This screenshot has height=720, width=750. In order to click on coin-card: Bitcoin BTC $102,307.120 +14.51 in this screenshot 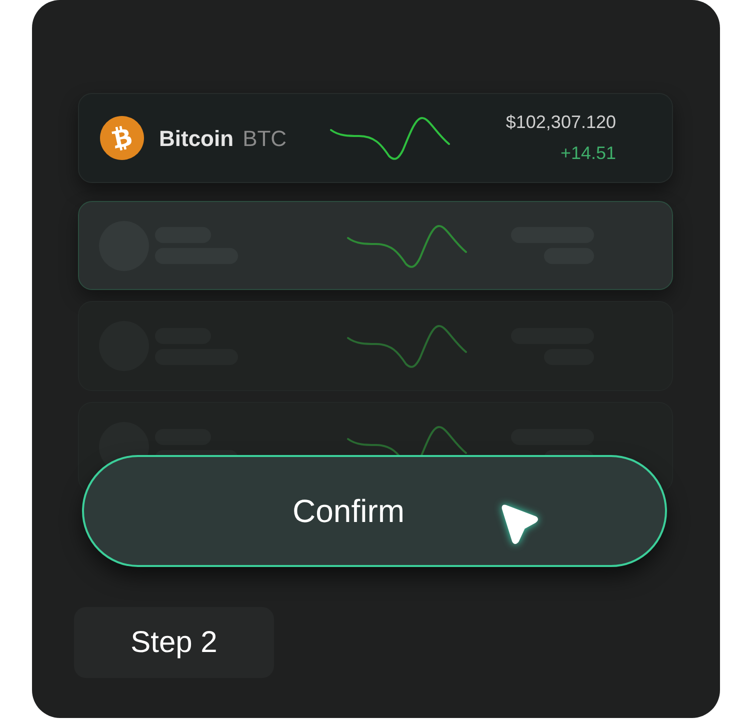, I will do `click(375, 138)`.